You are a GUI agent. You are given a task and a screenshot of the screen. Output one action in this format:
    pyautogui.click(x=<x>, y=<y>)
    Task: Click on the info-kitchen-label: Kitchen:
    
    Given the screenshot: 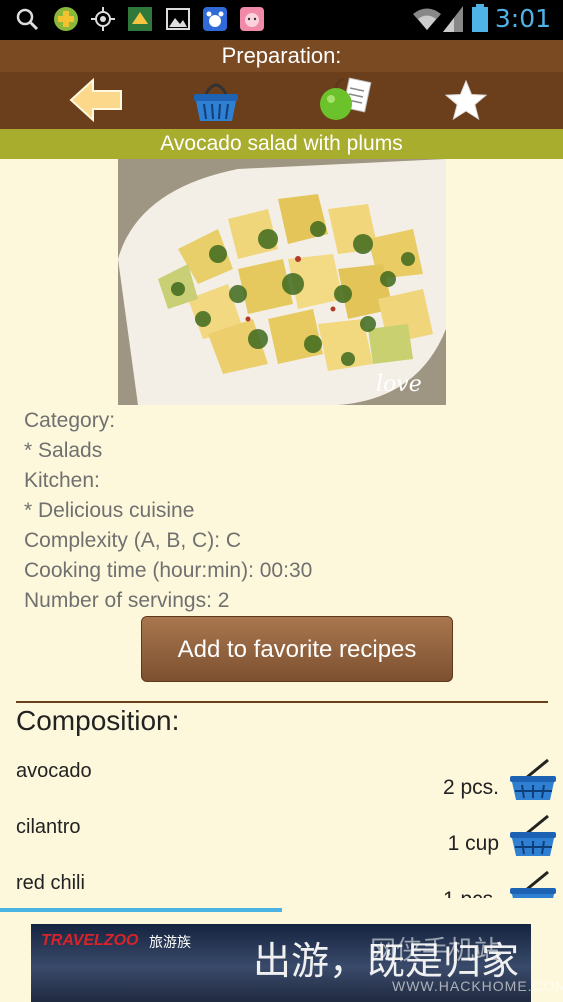 What is the action you would take?
    pyautogui.click(x=62, y=480)
    